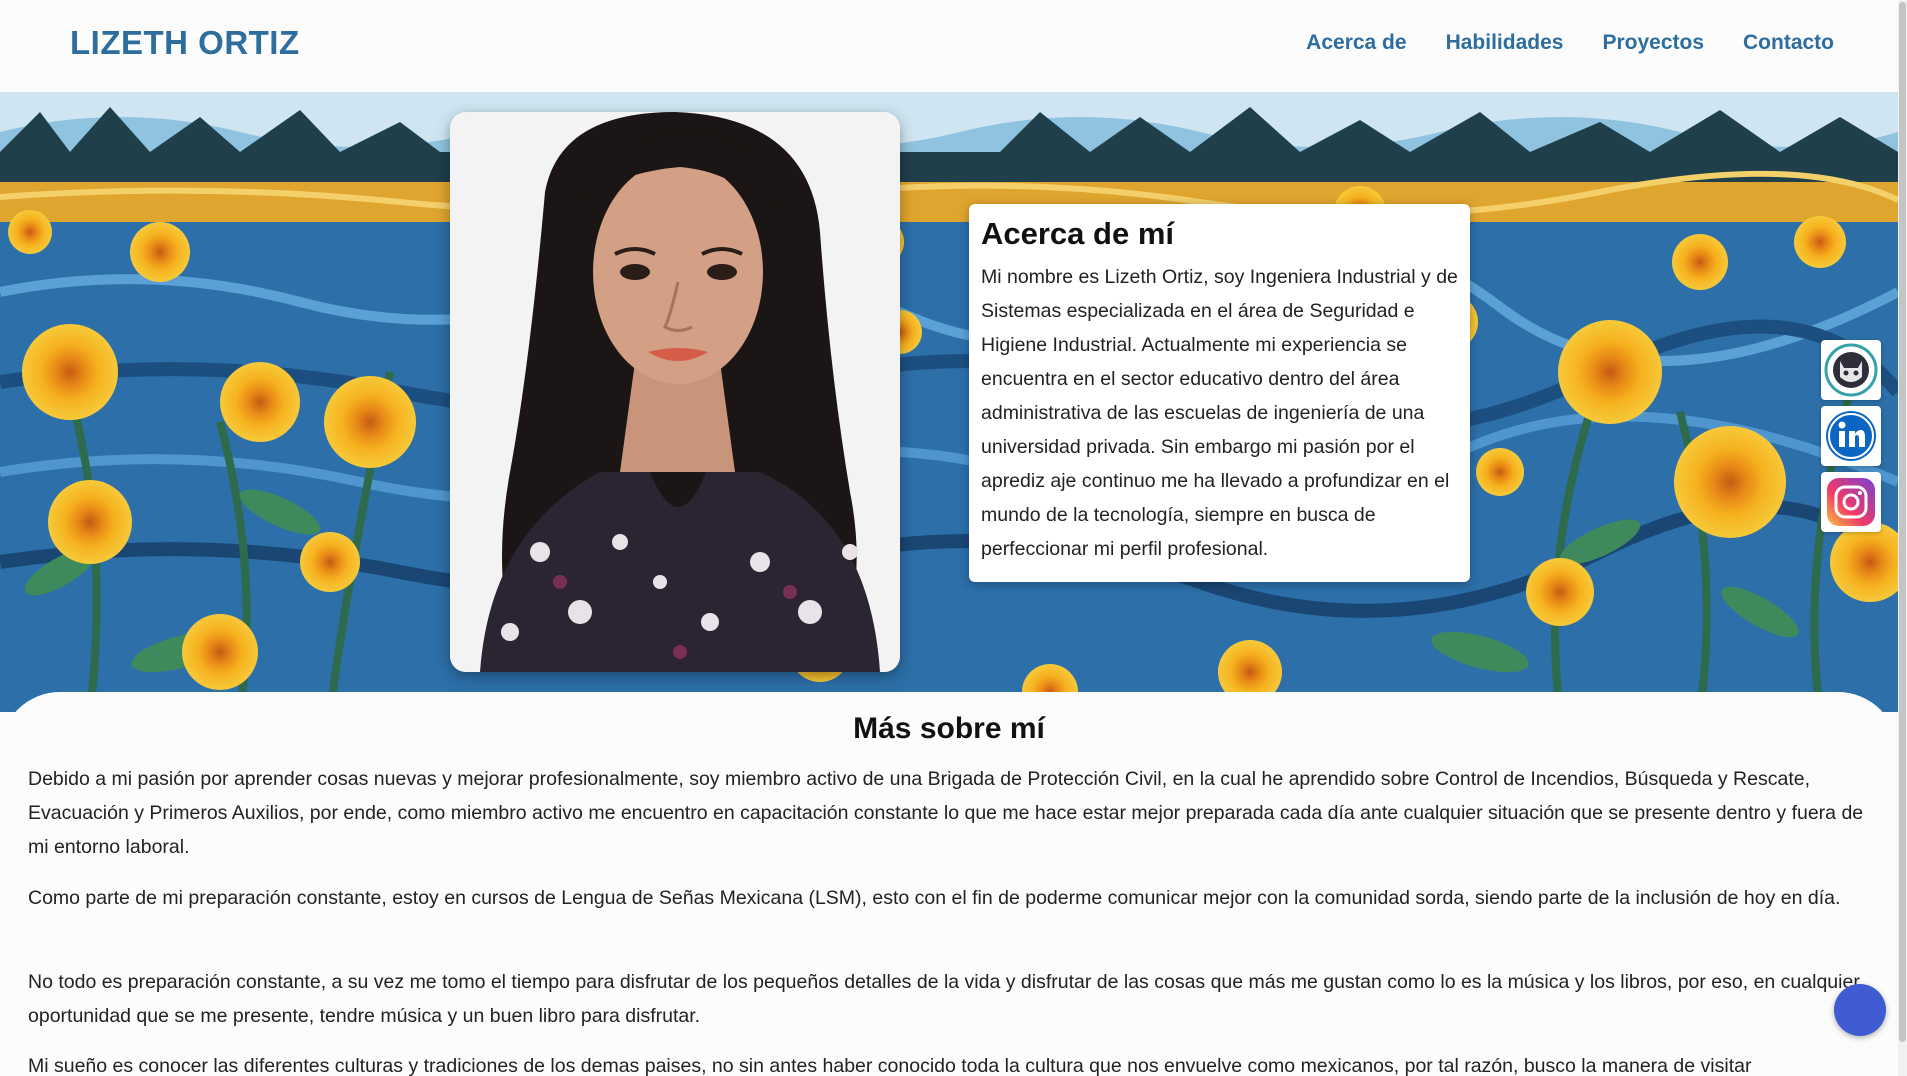 The height and width of the screenshot is (1076, 1907). Describe the element at coordinates (1570, 43) in the screenshot. I see `main-nav: Acerca de Habilidades Proyectos Contacto` at that location.